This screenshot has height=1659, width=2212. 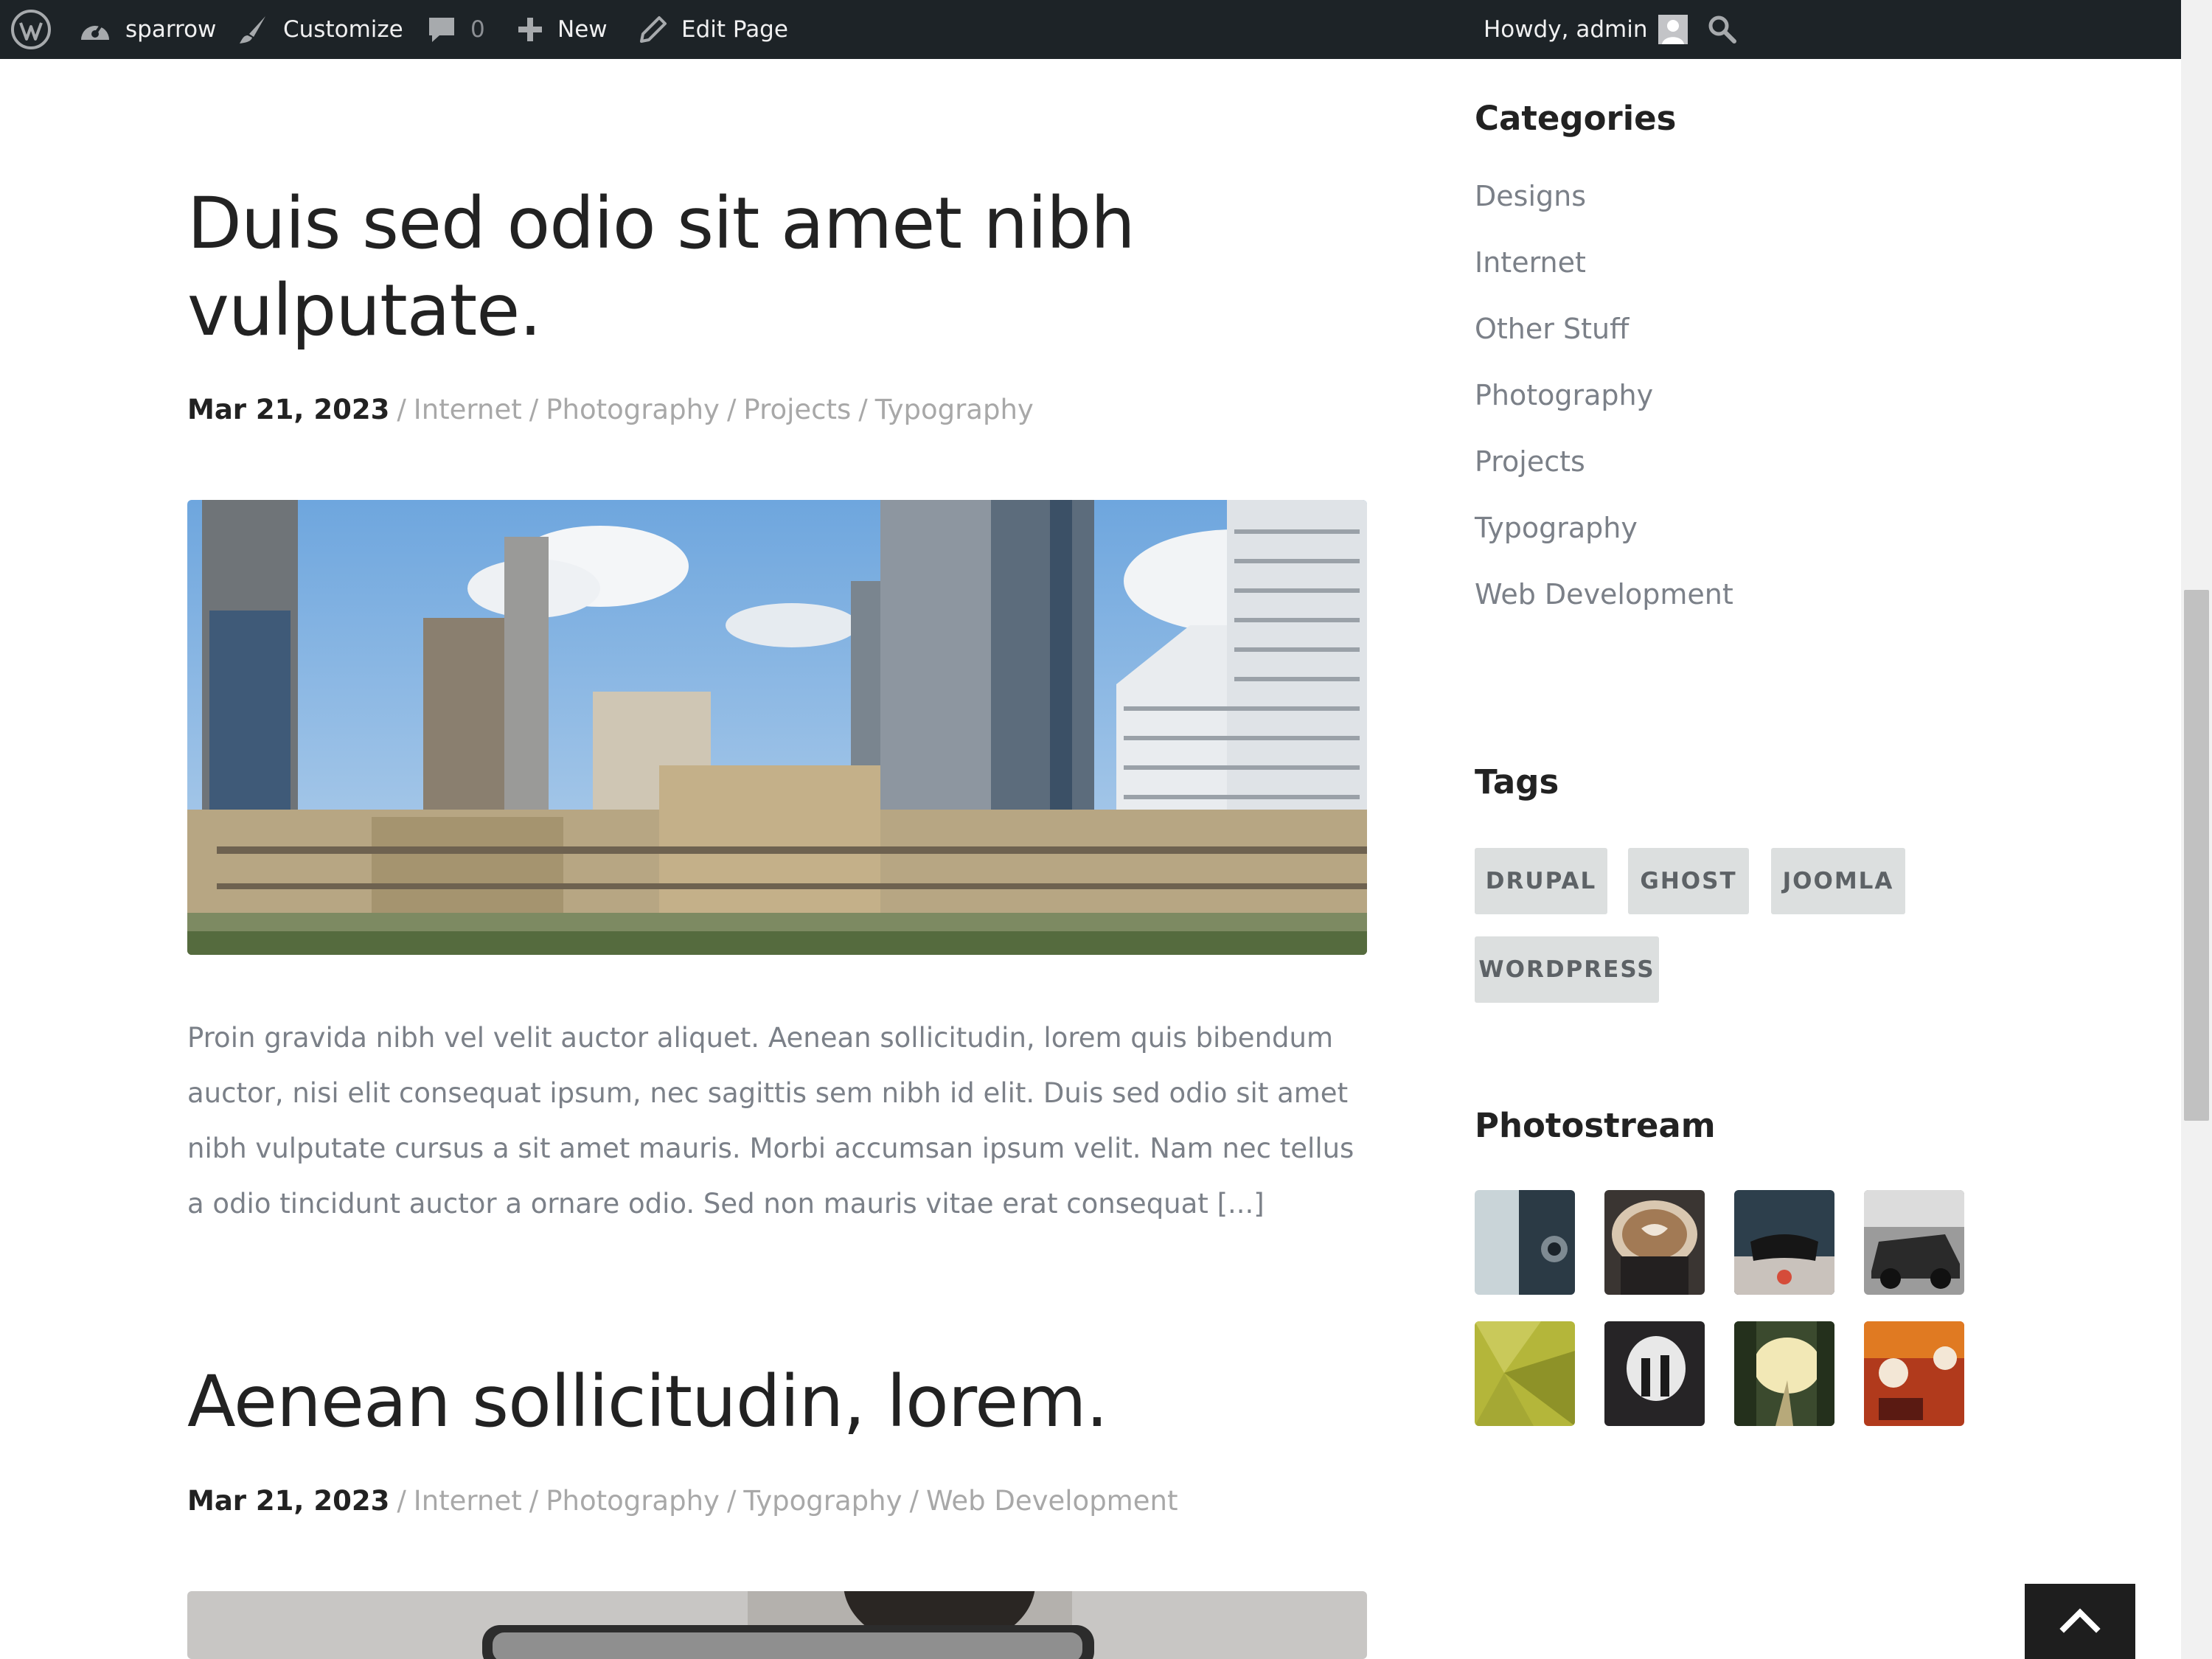 I want to click on search-icon, so click(x=1722, y=29).